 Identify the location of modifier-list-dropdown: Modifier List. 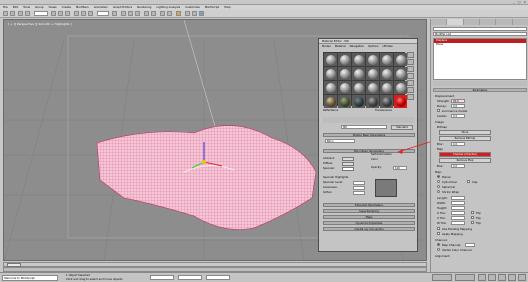
(480, 34).